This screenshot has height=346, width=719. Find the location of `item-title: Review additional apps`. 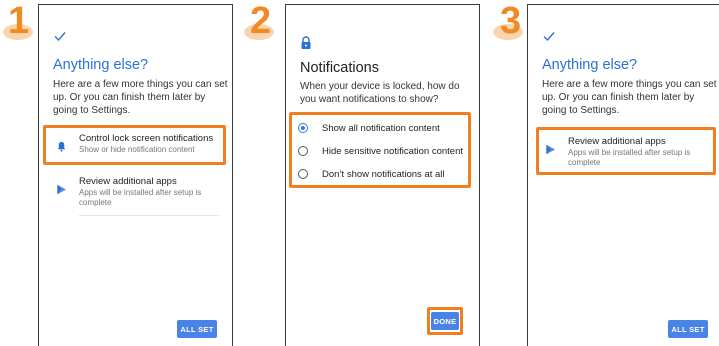

item-title: Review additional apps is located at coordinates (128, 181).